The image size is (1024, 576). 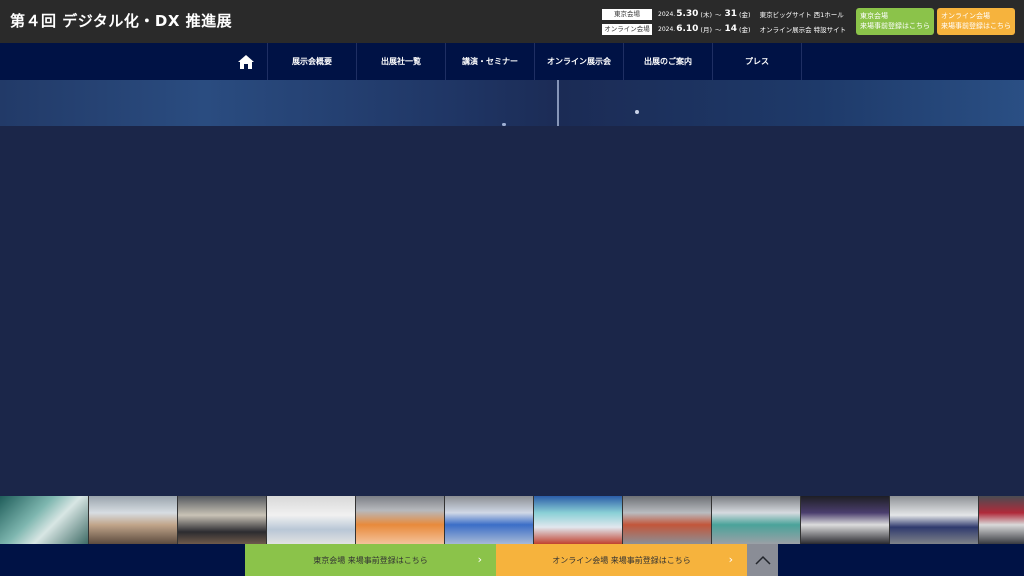 I want to click on online-register-line1: オンライン会場, so click(x=965, y=16).